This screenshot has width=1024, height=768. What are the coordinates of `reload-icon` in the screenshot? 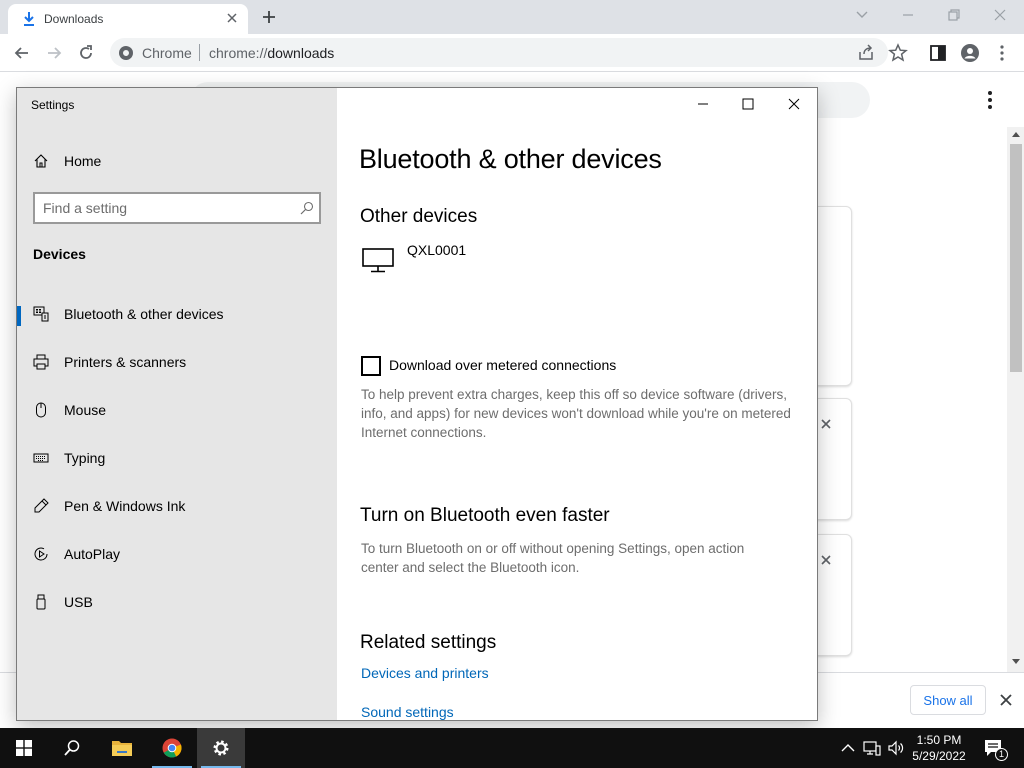 It's located at (86, 53).